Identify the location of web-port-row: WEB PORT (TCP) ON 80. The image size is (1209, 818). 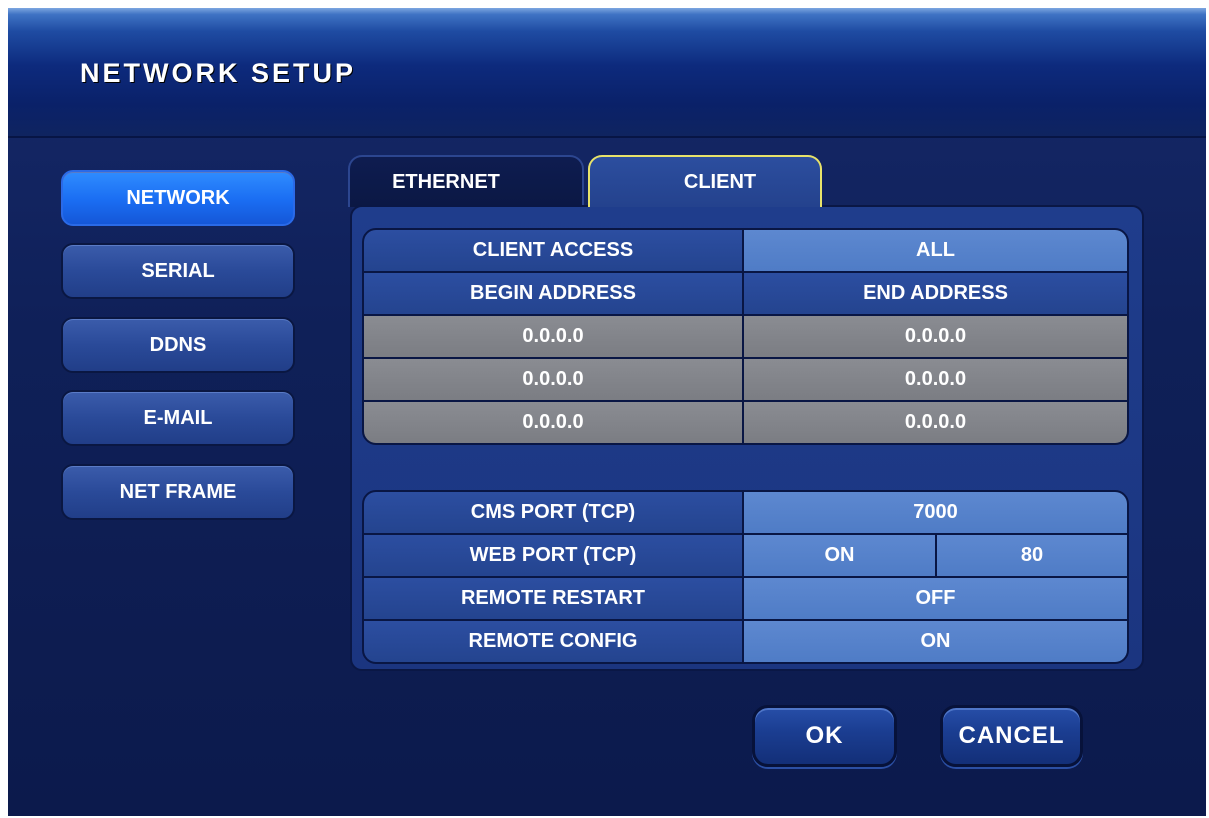
(745, 555).